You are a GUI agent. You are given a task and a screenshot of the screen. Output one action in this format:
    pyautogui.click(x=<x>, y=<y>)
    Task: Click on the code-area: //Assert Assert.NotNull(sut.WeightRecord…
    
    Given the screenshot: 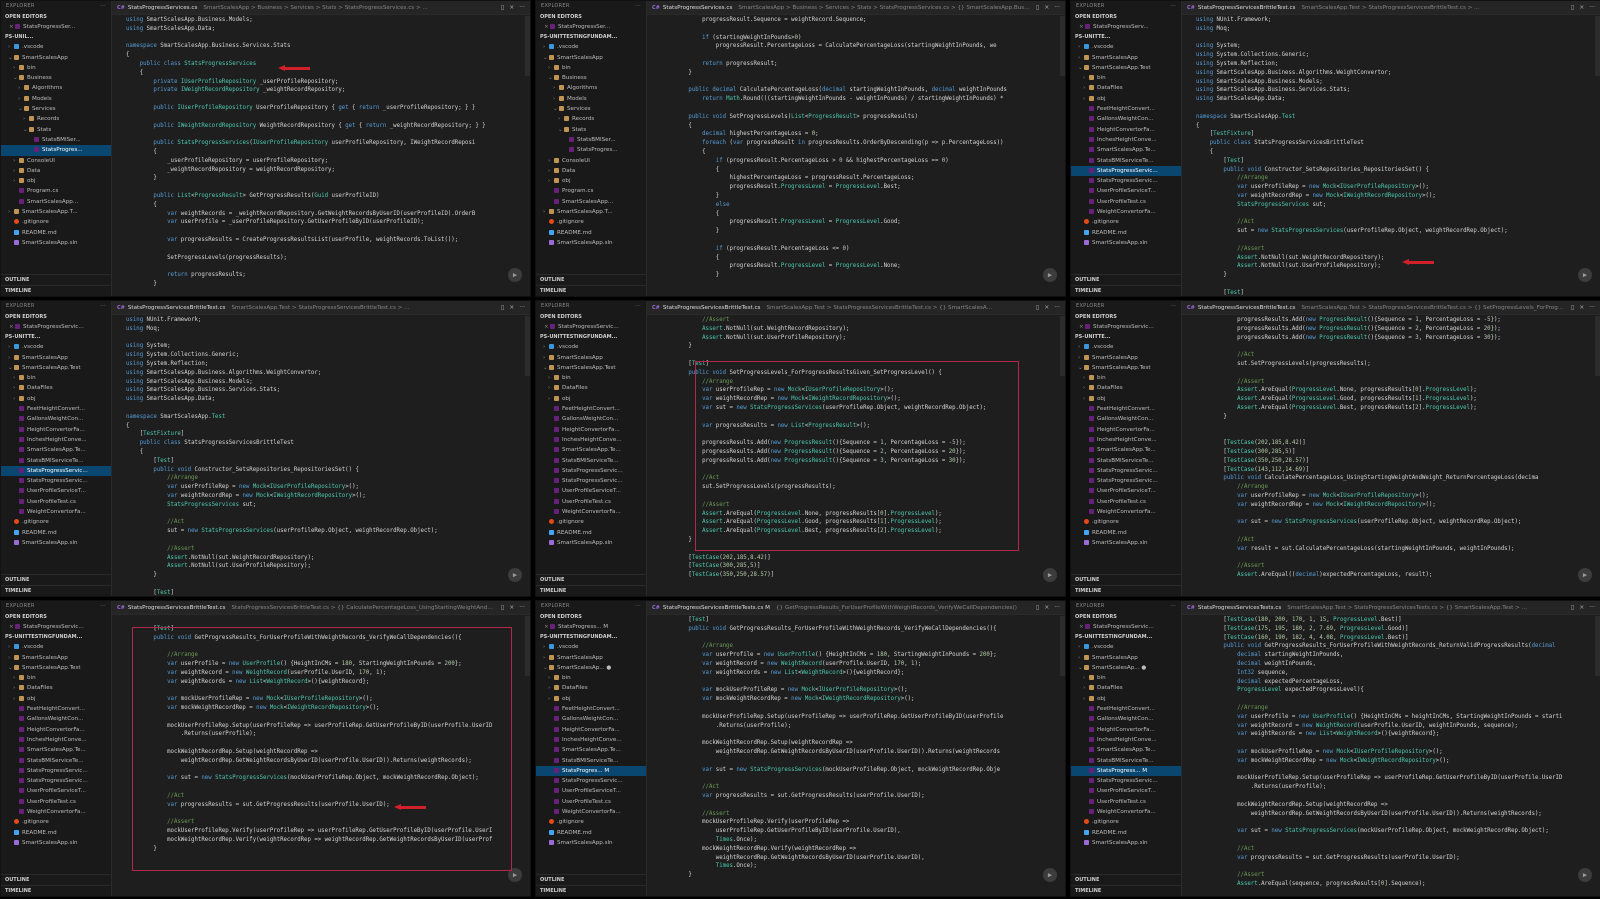 What is the action you would take?
    pyautogui.click(x=856, y=456)
    